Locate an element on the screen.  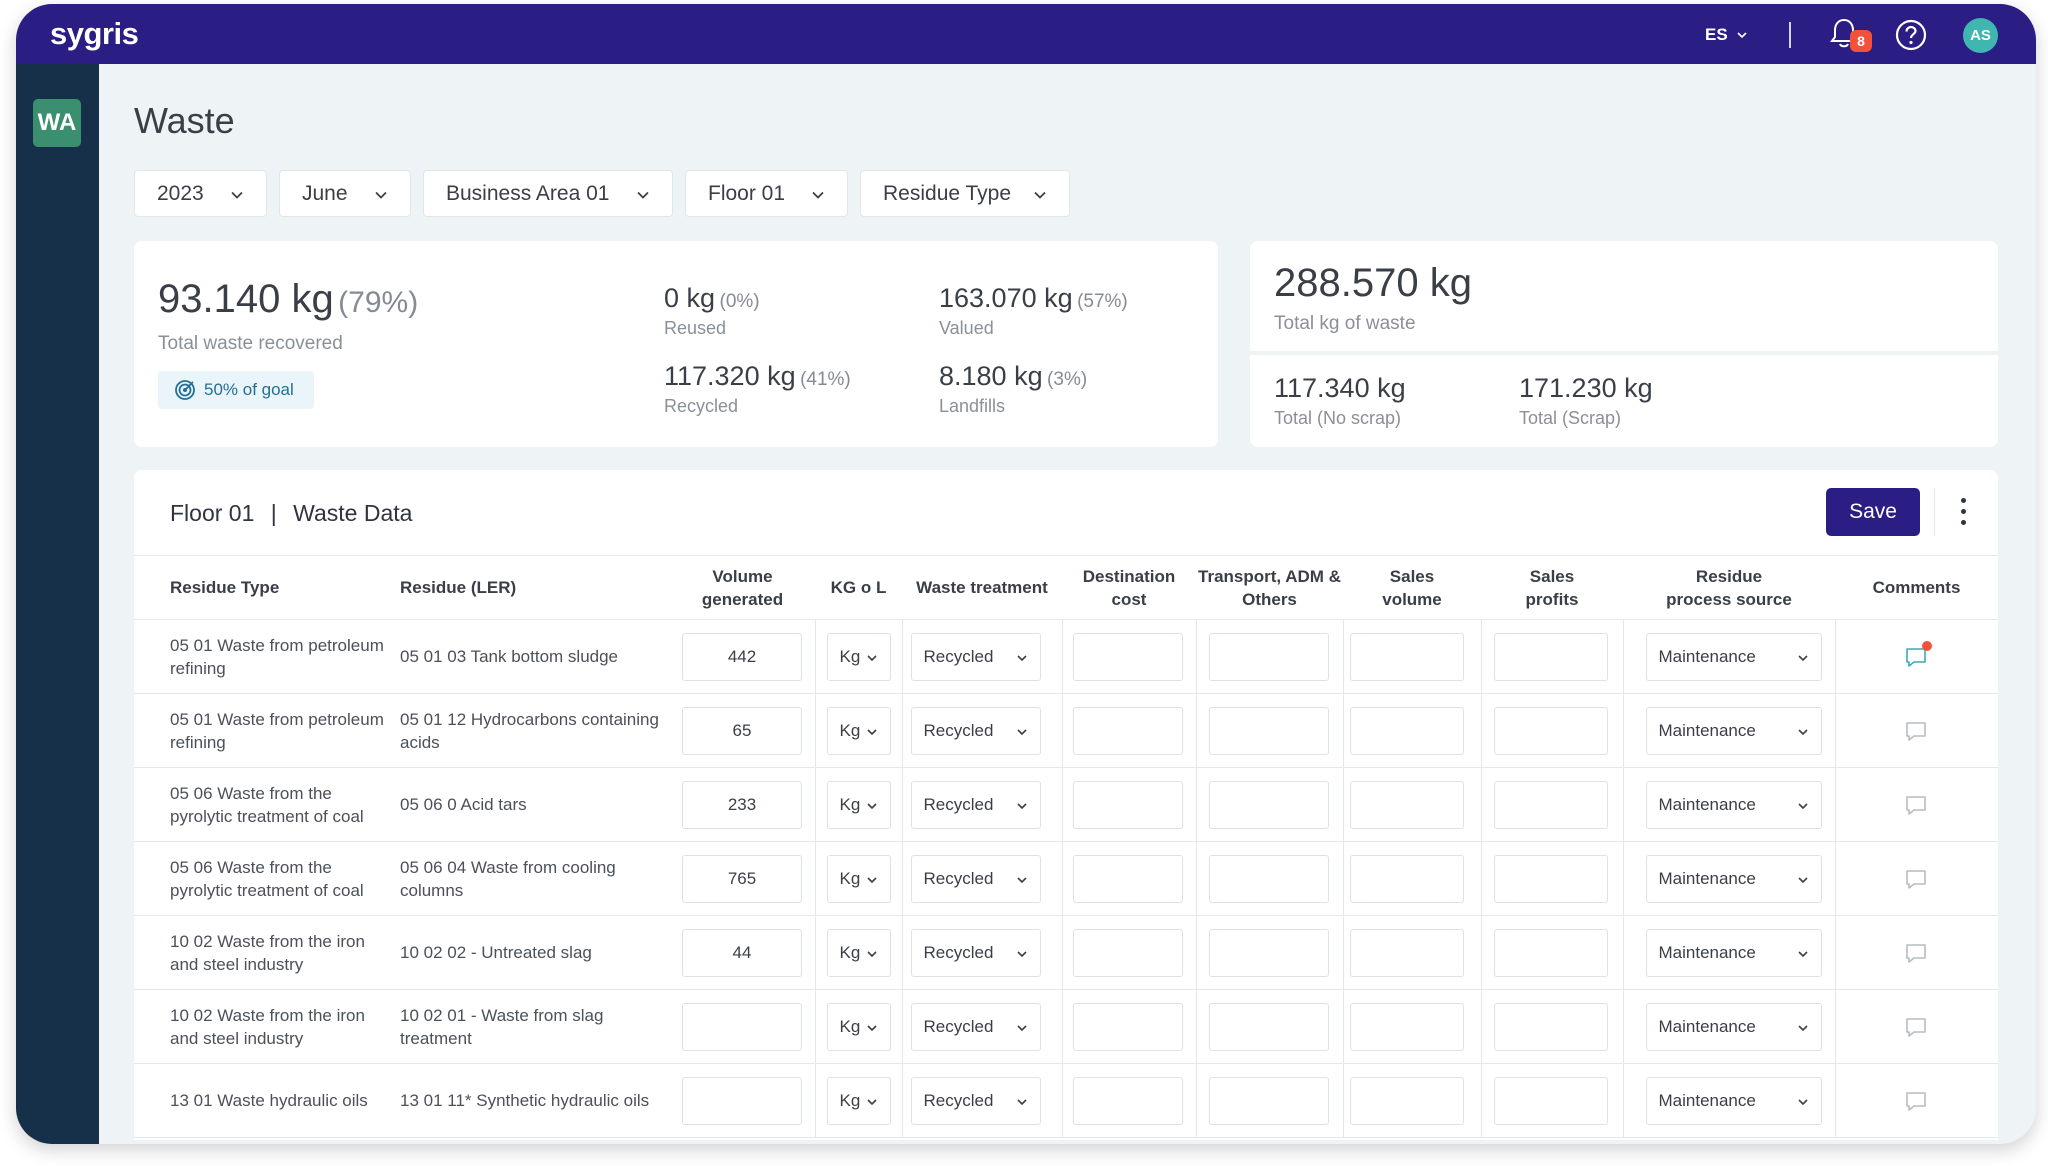
filter-residue-type: Residue Type is located at coordinates (965, 193).